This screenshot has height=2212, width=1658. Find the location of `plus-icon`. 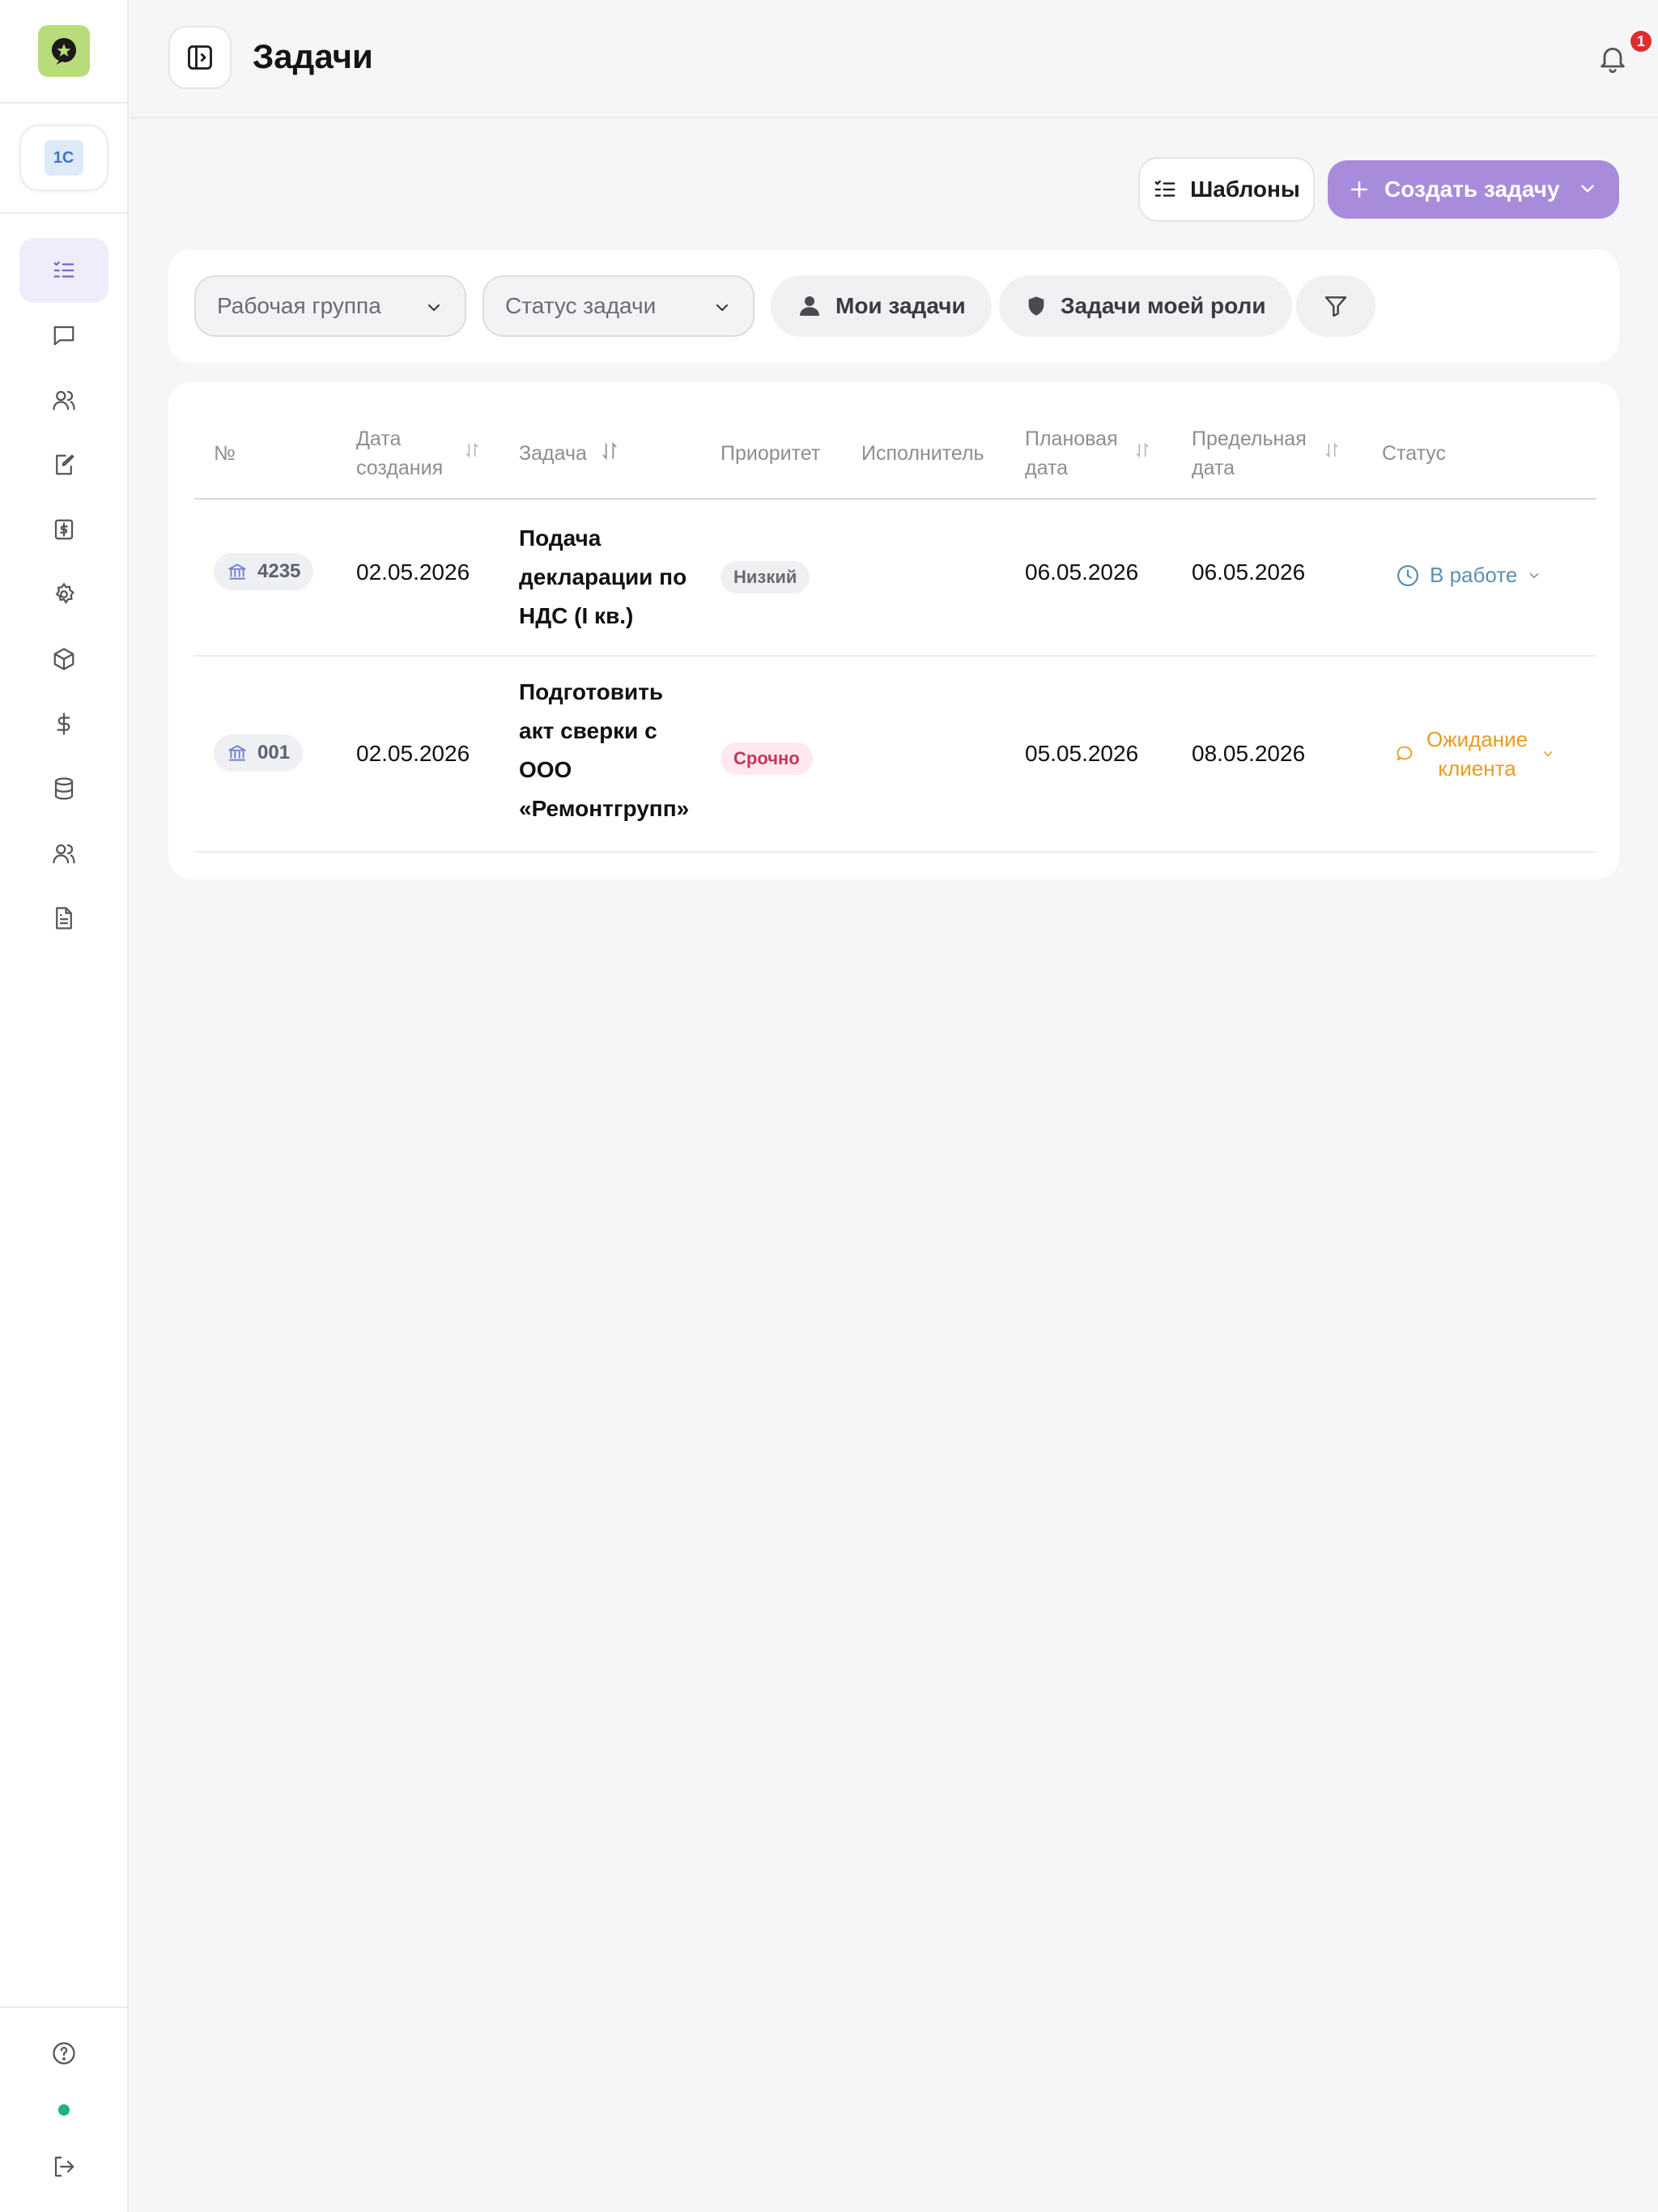

plus-icon is located at coordinates (1359, 189).